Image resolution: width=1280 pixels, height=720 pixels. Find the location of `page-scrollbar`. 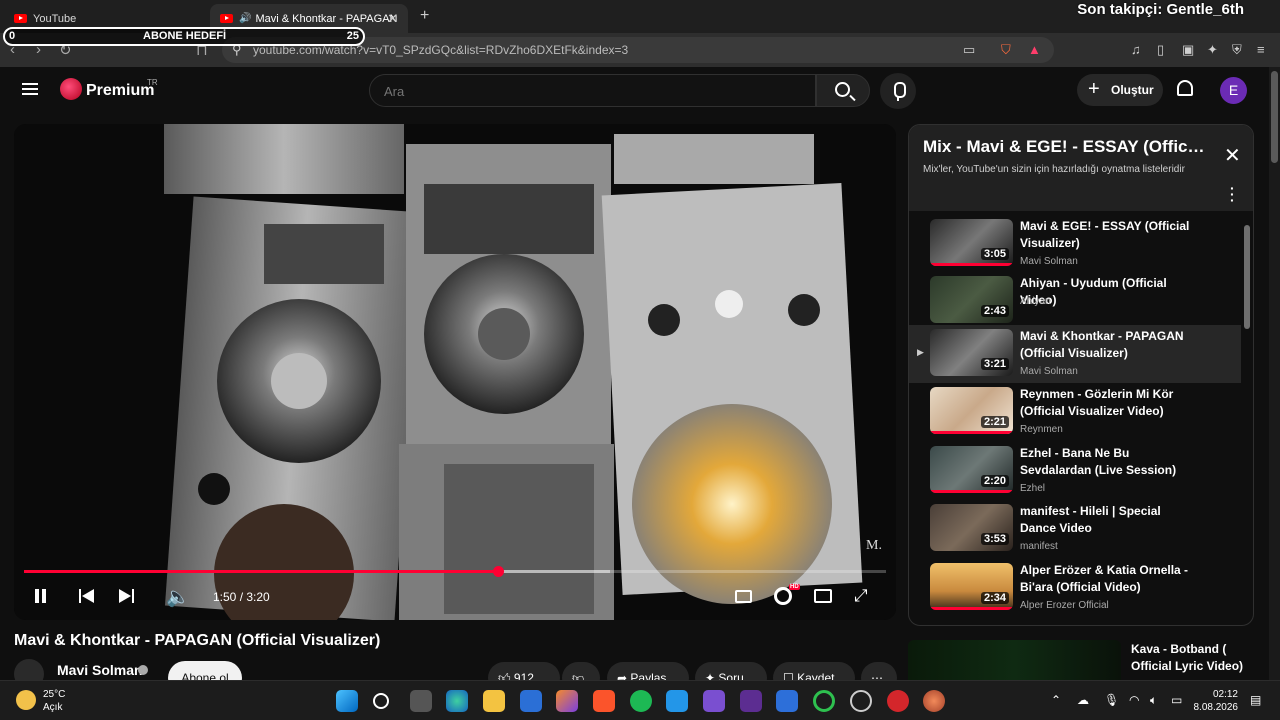

page-scrollbar is located at coordinates (1274, 373).